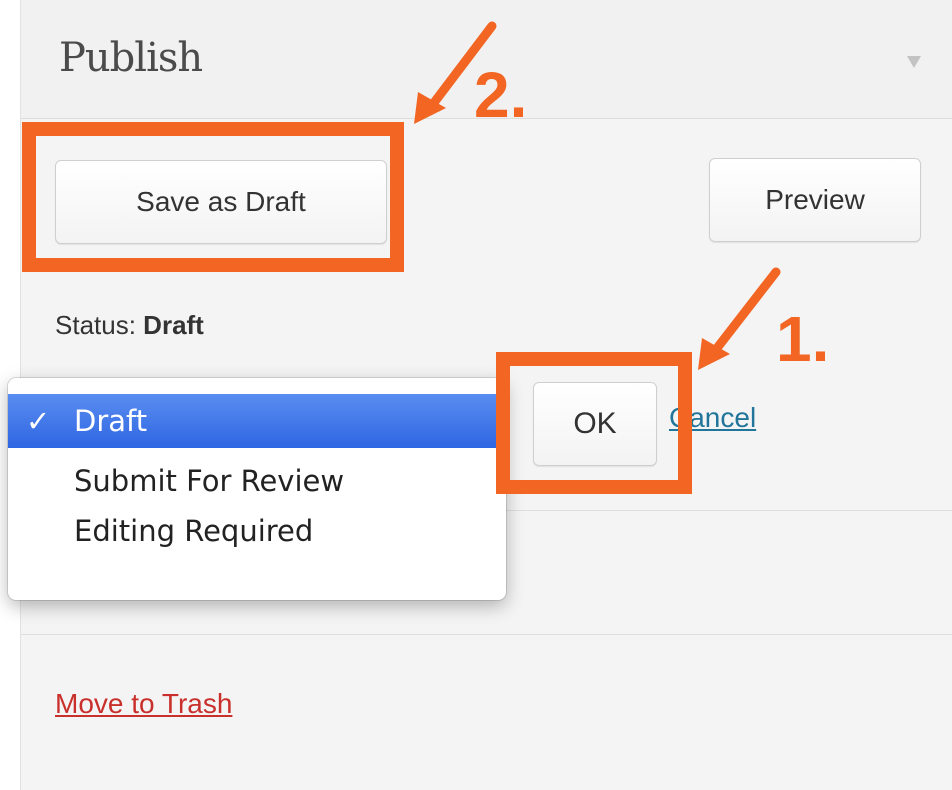  Describe the element at coordinates (501, 95) in the screenshot. I see `annotation-step-2: 2.` at that location.